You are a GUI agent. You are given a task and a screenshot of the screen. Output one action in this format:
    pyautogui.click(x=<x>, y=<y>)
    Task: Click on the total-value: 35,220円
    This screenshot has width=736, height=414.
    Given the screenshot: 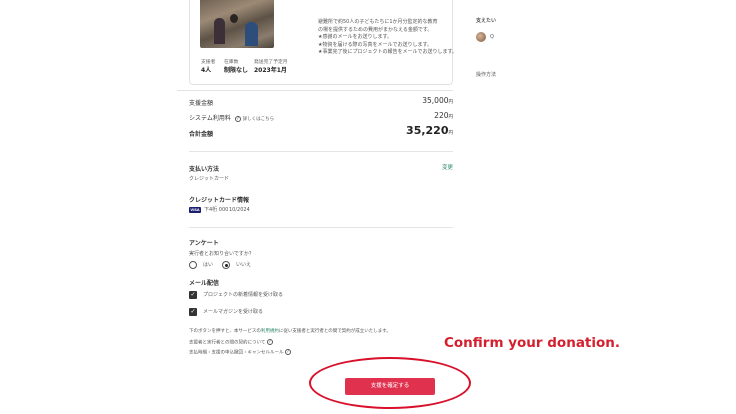 What is the action you would take?
    pyautogui.click(x=406, y=130)
    